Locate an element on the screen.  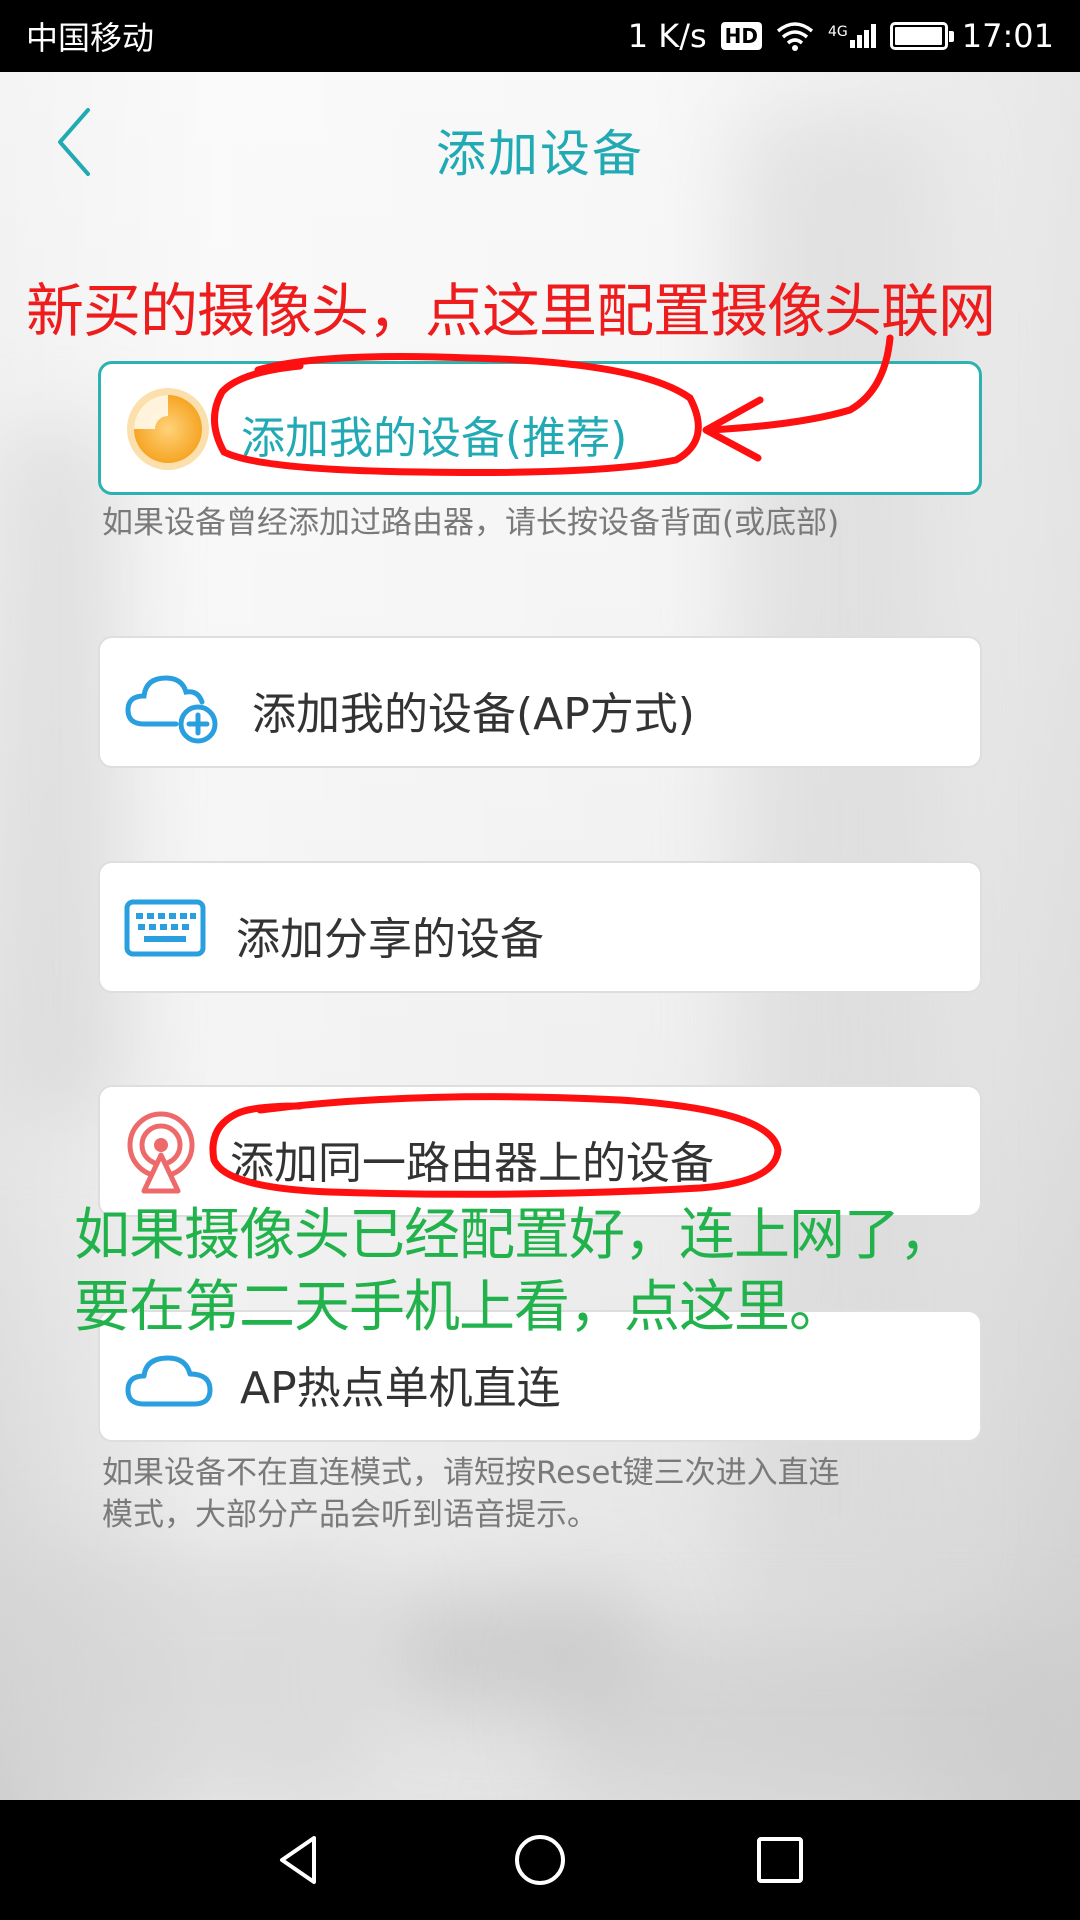
option-label: AP热点单机直连 is located at coordinates (400, 1388).